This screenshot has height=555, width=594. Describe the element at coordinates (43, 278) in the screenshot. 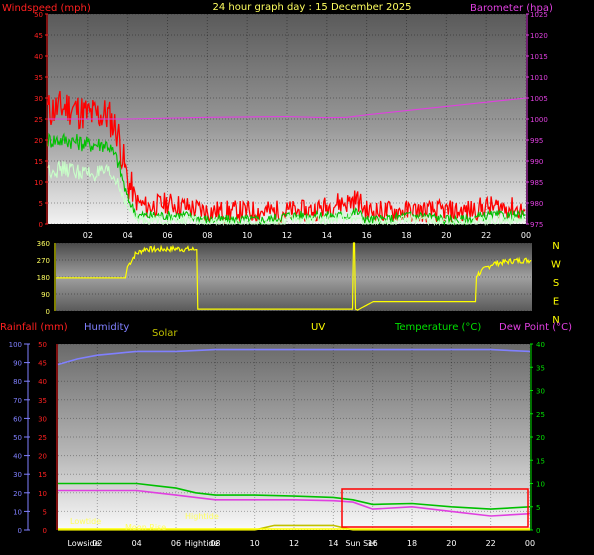

I see `direction-tick-label: 180` at that location.